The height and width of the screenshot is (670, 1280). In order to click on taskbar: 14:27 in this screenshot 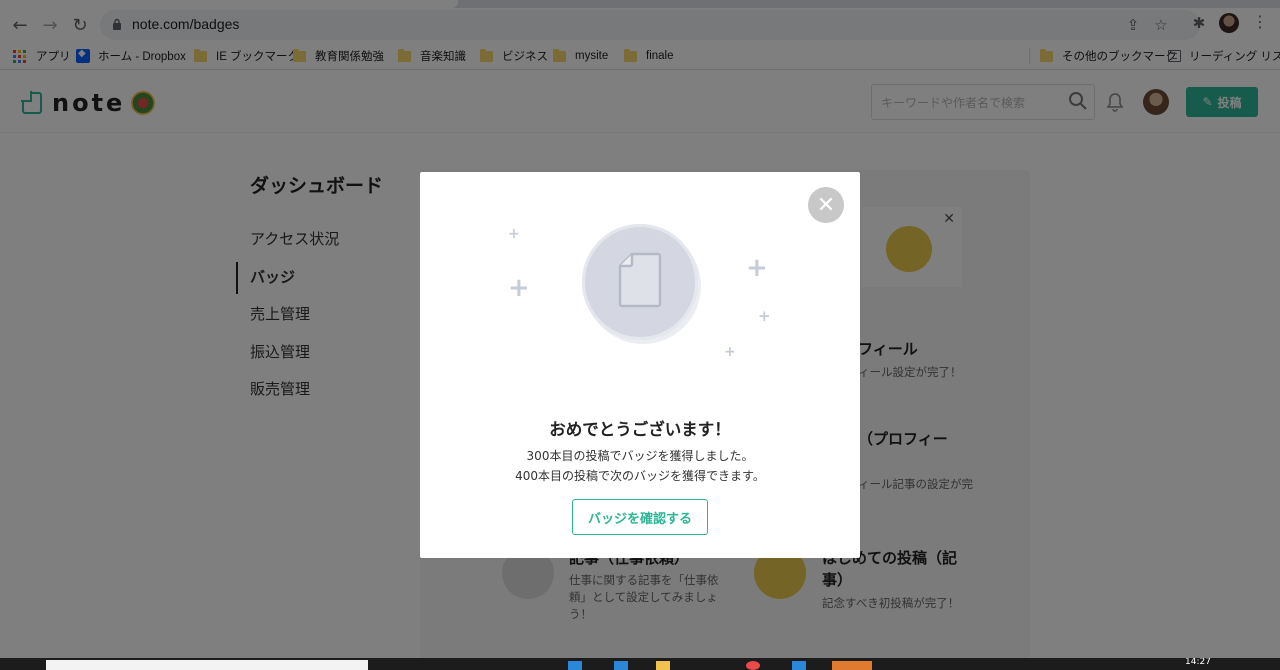, I will do `click(640, 664)`.